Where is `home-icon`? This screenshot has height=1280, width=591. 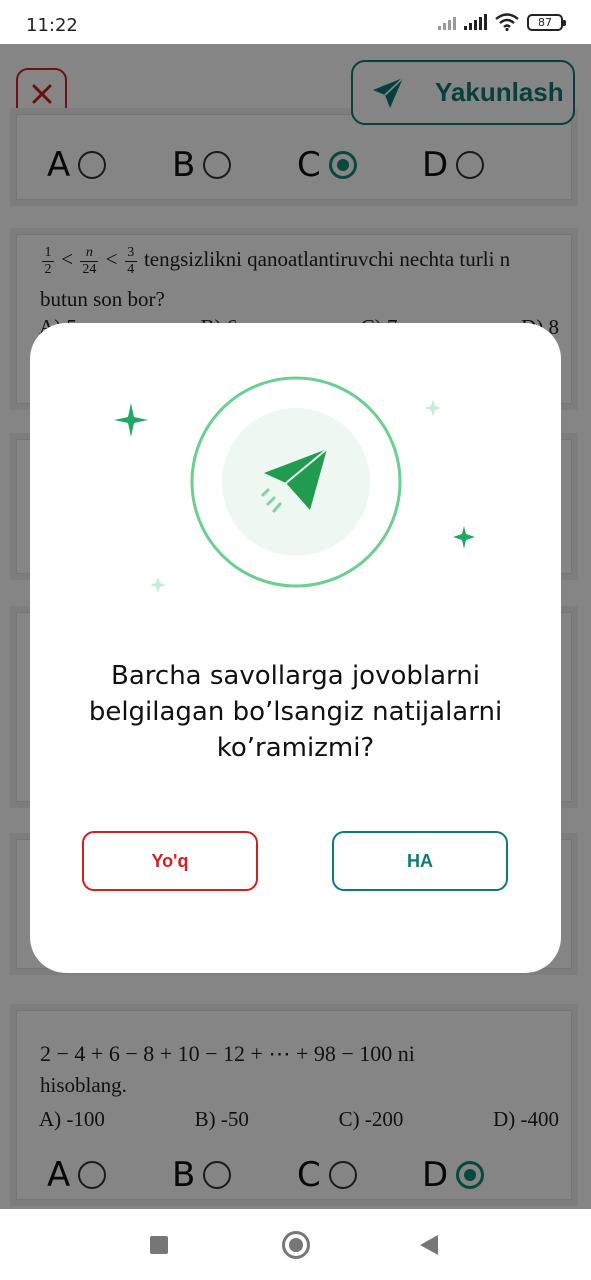 home-icon is located at coordinates (296, 1245).